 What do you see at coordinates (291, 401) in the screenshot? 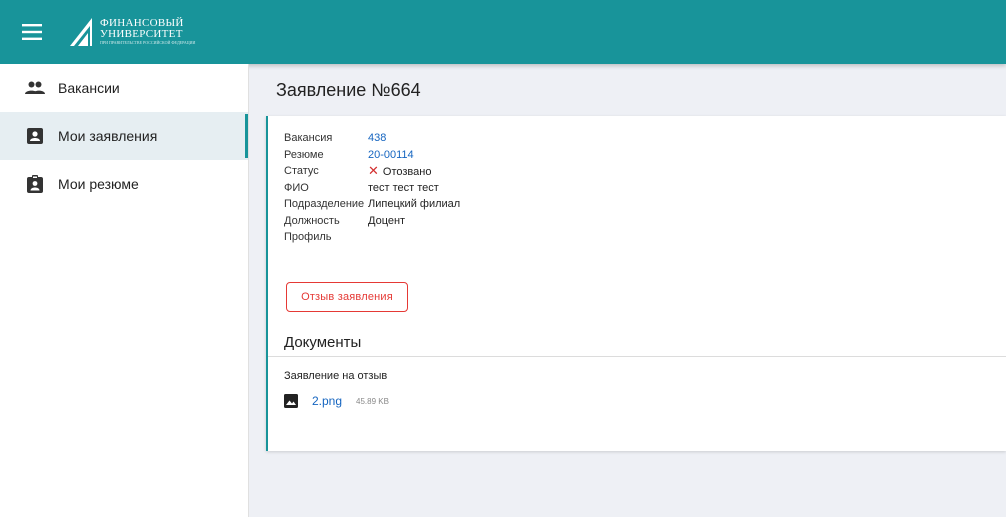
I see `image-icon` at bounding box center [291, 401].